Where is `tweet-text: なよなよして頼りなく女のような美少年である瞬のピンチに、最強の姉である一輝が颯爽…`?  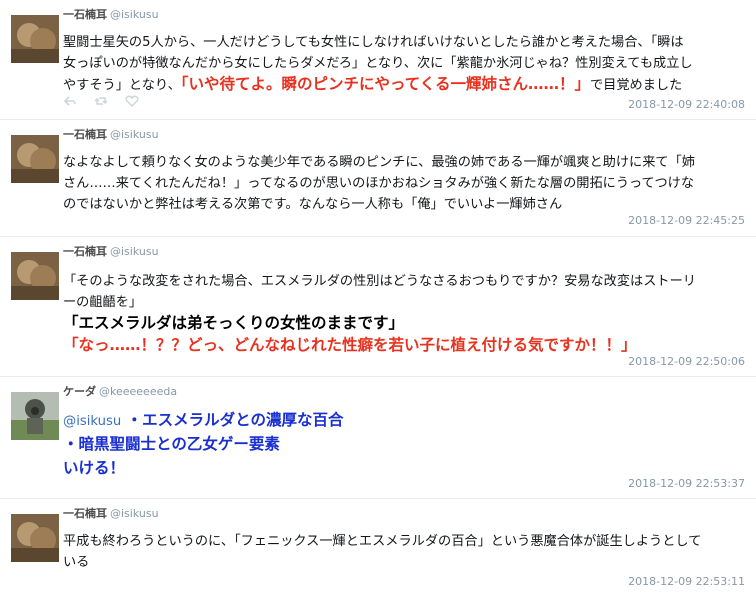
tweet-text: なよなよして頼りなく女のような美少年である瞬のピンチに、最強の姉である一輝が颯爽… is located at coordinates (405, 183).